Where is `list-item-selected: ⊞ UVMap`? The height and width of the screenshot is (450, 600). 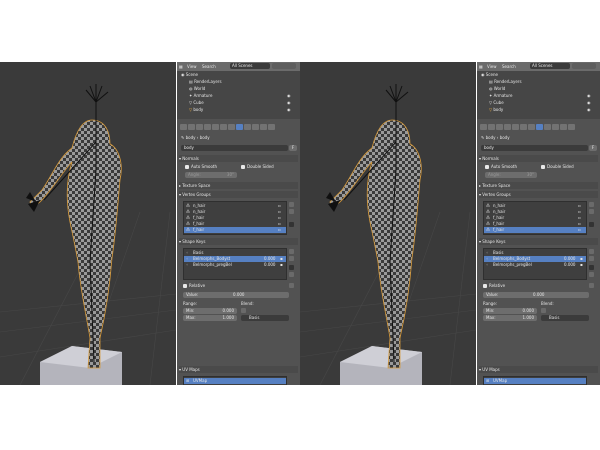
list-item-selected: ⊞ UVMap is located at coordinates (535, 381).